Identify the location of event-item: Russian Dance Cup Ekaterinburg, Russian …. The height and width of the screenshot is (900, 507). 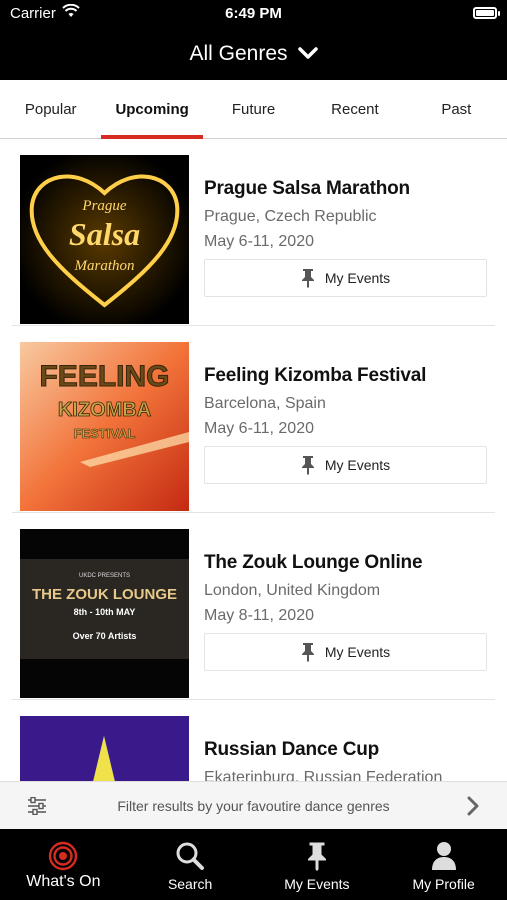
(253, 740).